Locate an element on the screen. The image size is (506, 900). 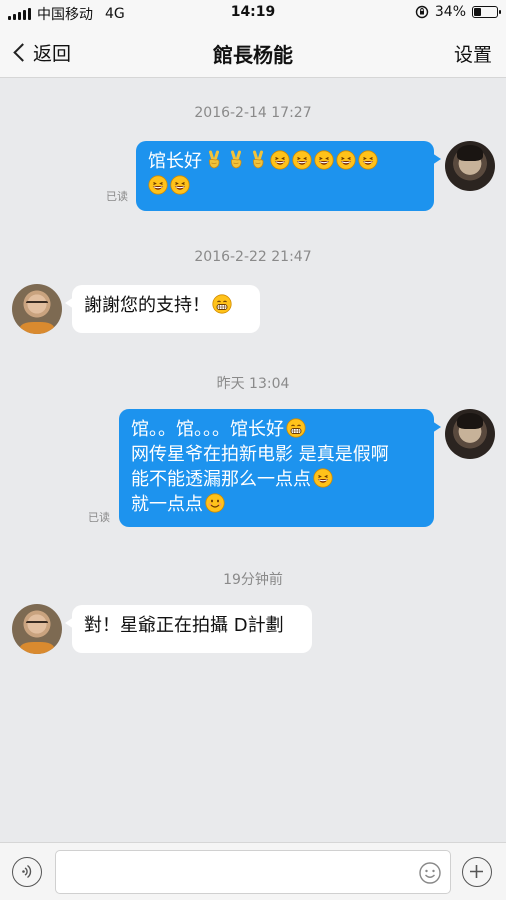
message-input is located at coordinates (253, 872).